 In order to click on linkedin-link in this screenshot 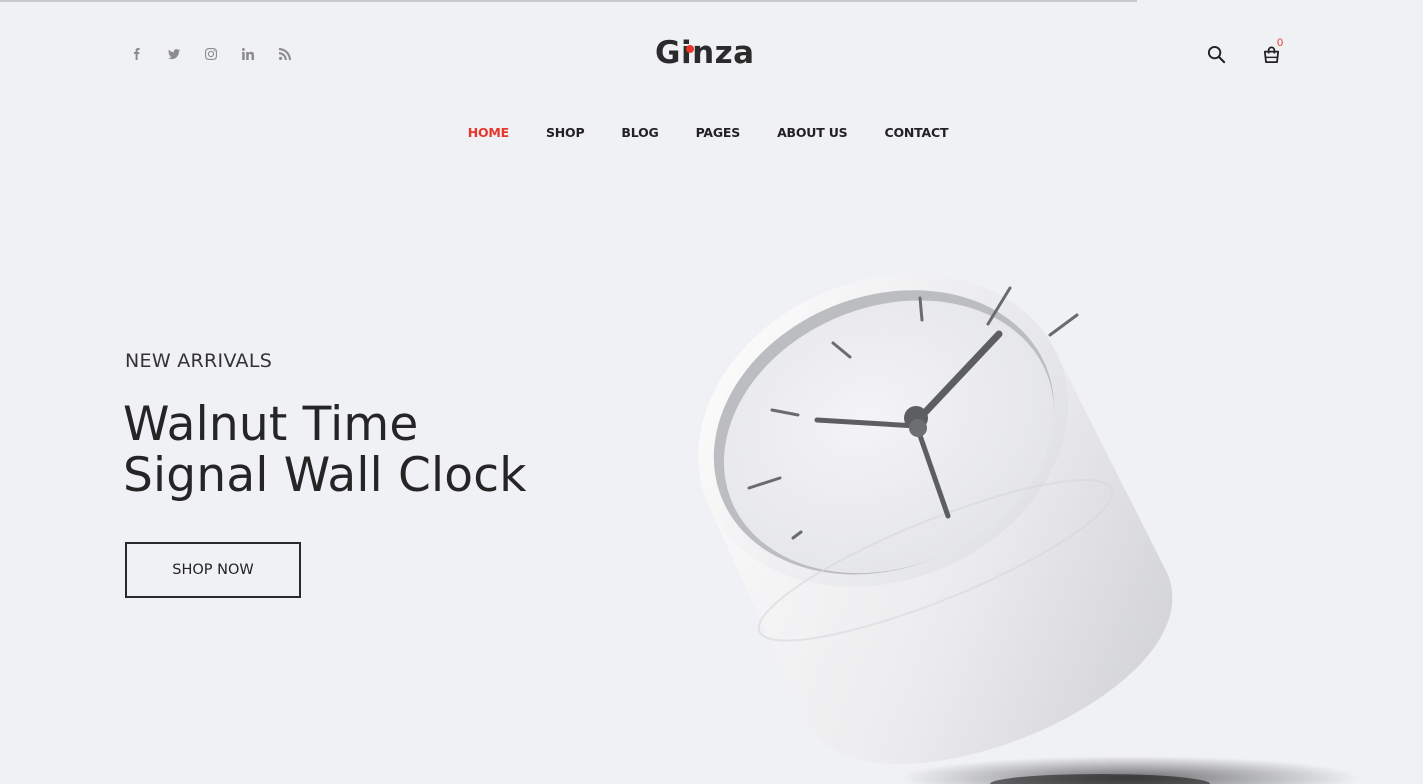, I will do `click(247, 54)`.